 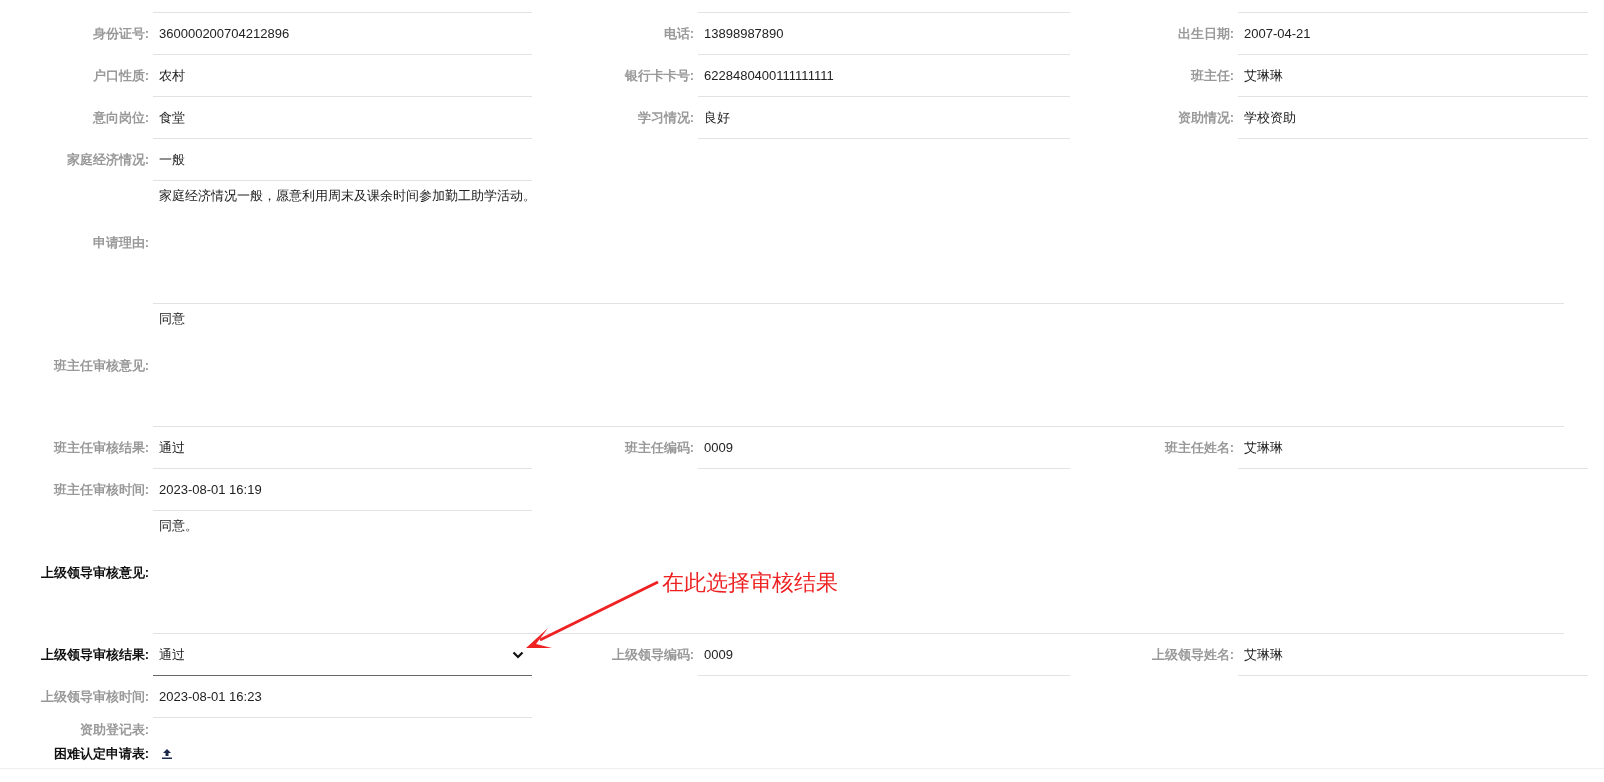 What do you see at coordinates (120, 76) in the screenshot?
I see `field-label: 户口性质:` at bounding box center [120, 76].